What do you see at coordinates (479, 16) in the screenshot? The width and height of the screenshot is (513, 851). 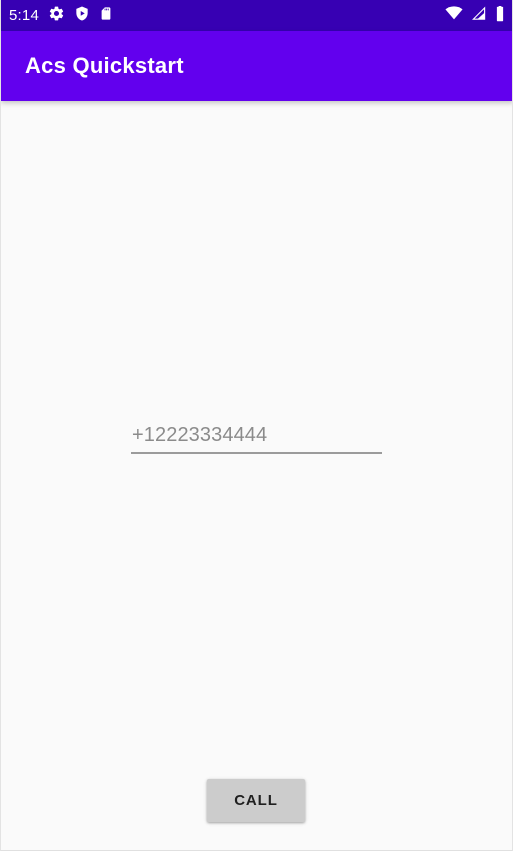 I see `cellular-signal-icon` at bounding box center [479, 16].